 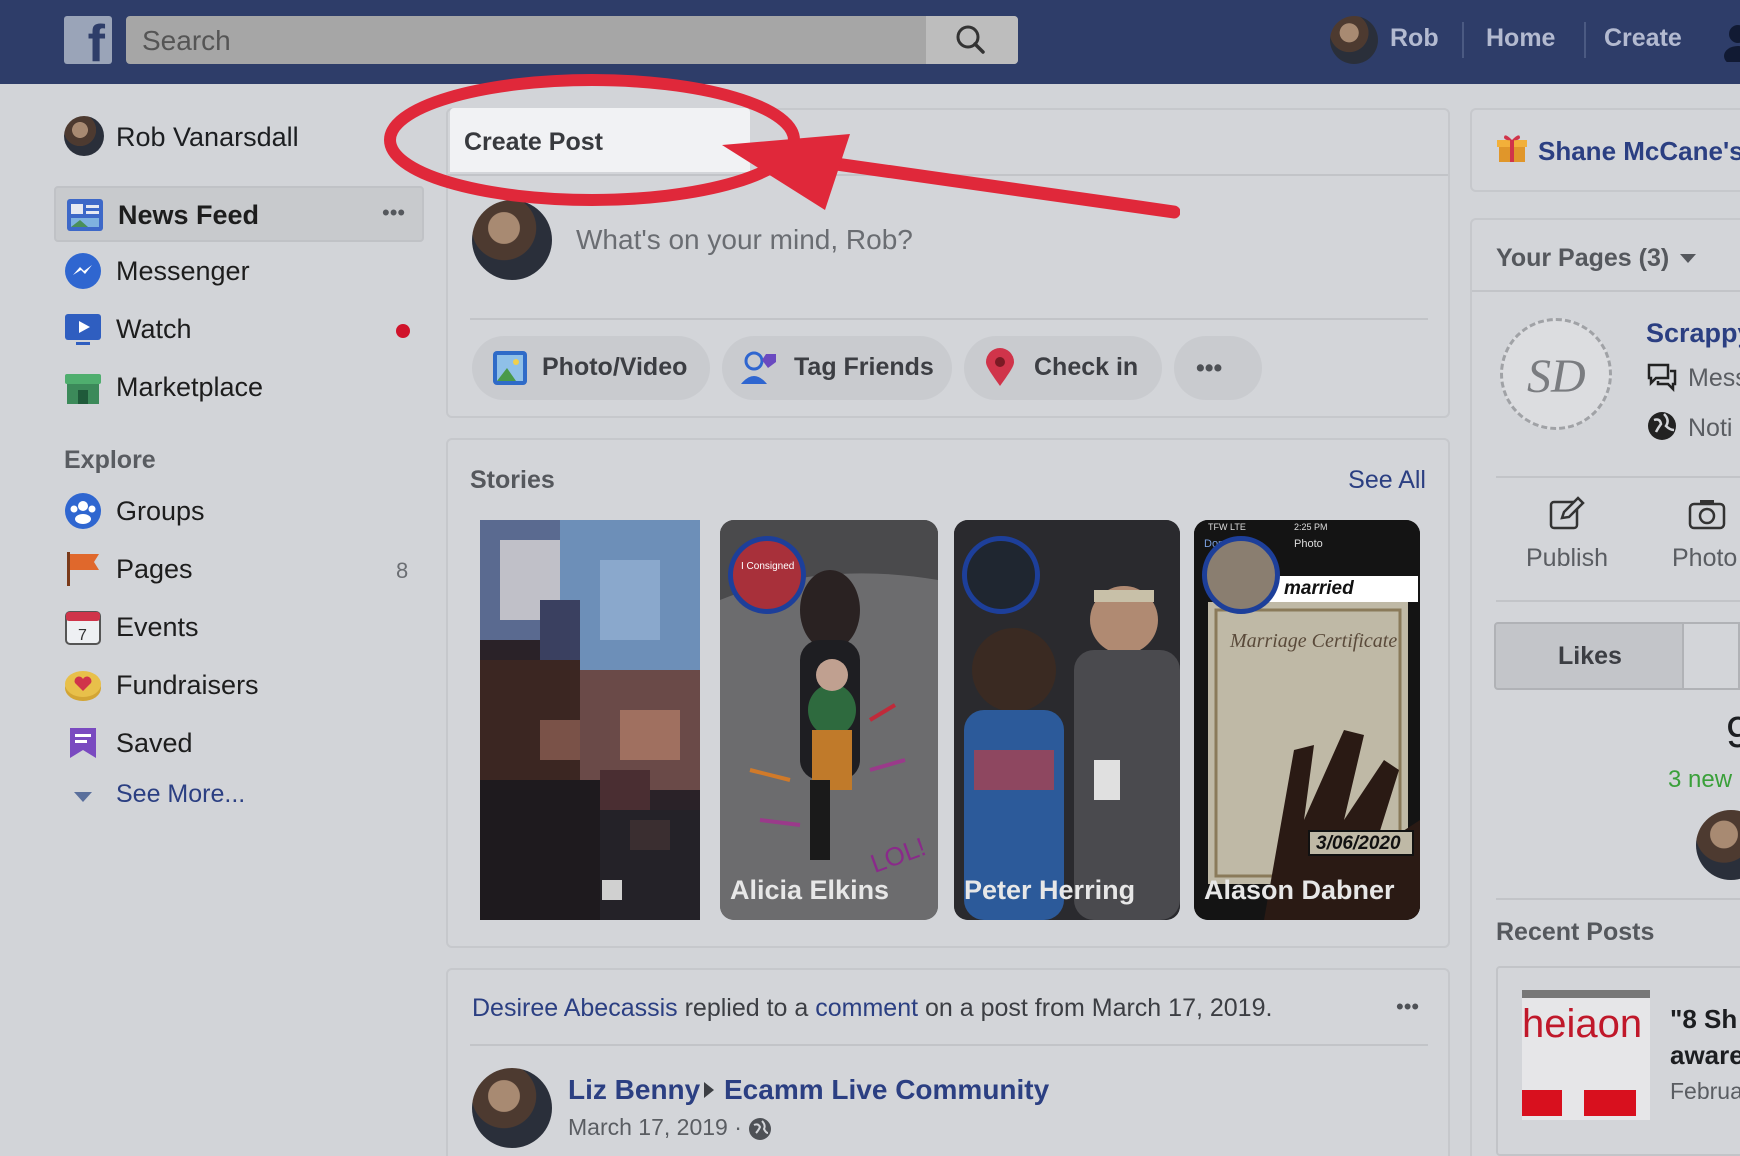 I want to click on create-link: Create, so click(x=1643, y=38).